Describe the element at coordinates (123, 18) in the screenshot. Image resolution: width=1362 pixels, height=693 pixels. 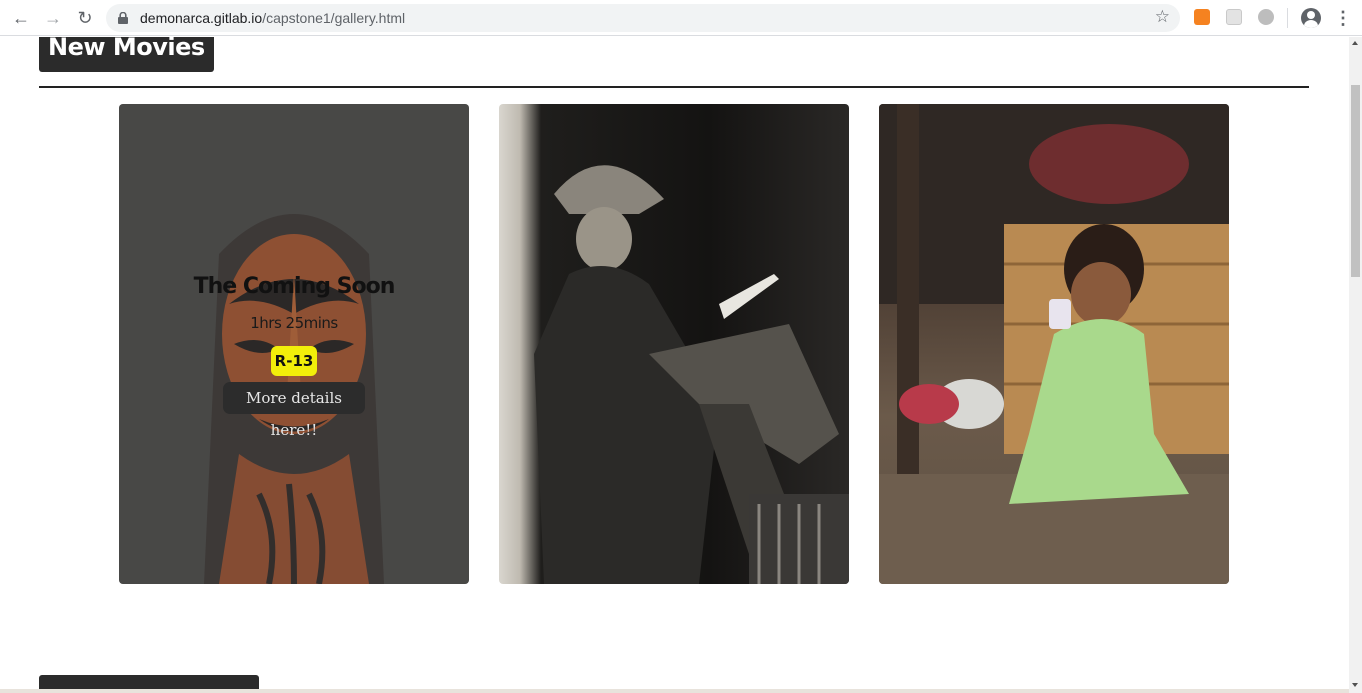
I see `lock-icon` at that location.